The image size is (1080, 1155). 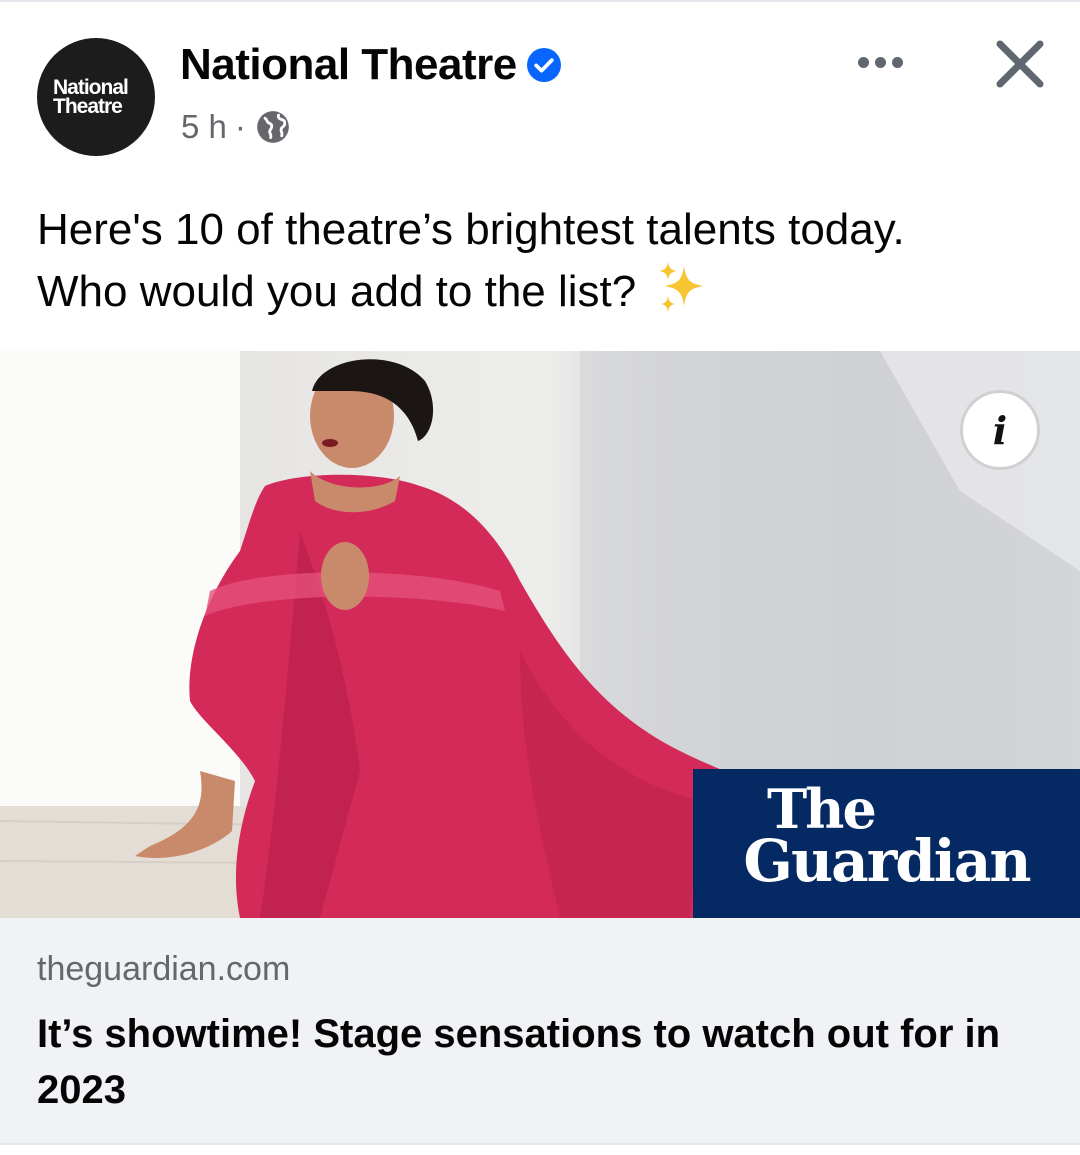 What do you see at coordinates (348, 65) in the screenshot?
I see `page-name-label: National Theatre` at bounding box center [348, 65].